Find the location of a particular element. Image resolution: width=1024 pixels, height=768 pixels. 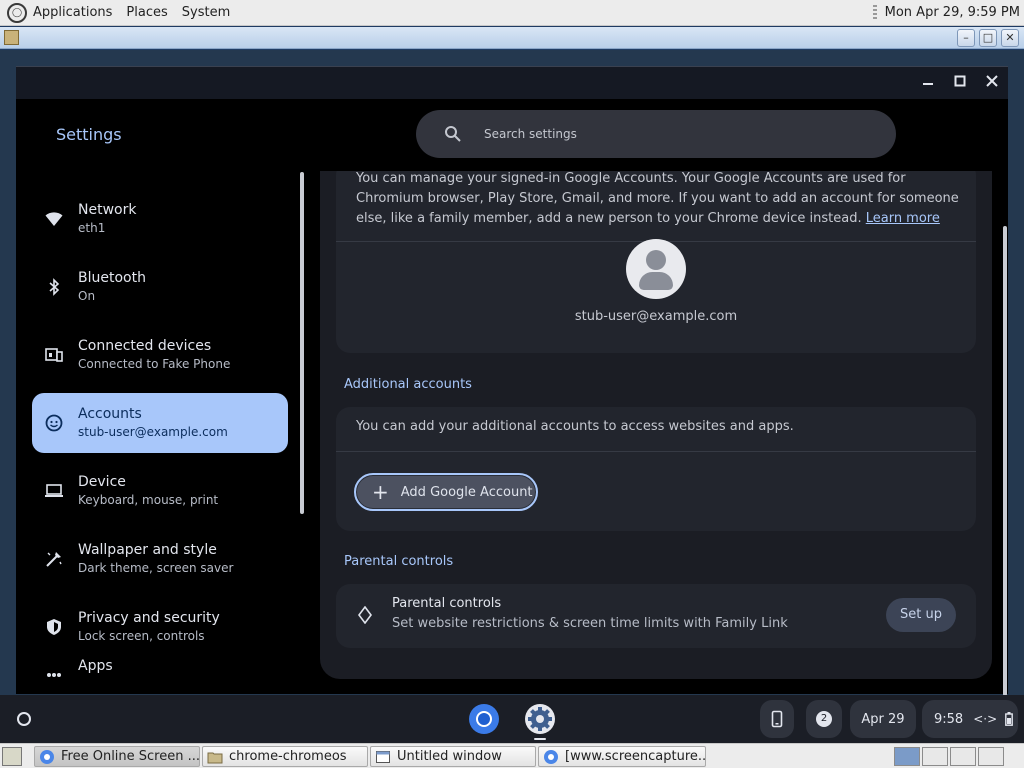

phone-icon is located at coordinates (777, 719).